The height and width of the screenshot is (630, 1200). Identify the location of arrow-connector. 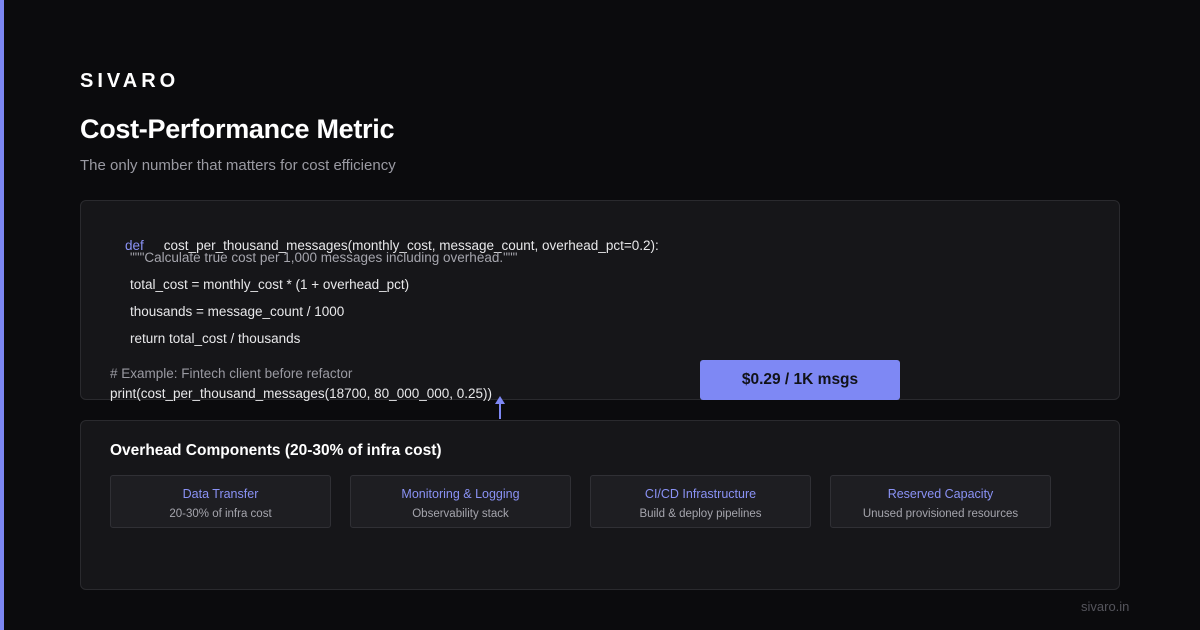
(500, 410).